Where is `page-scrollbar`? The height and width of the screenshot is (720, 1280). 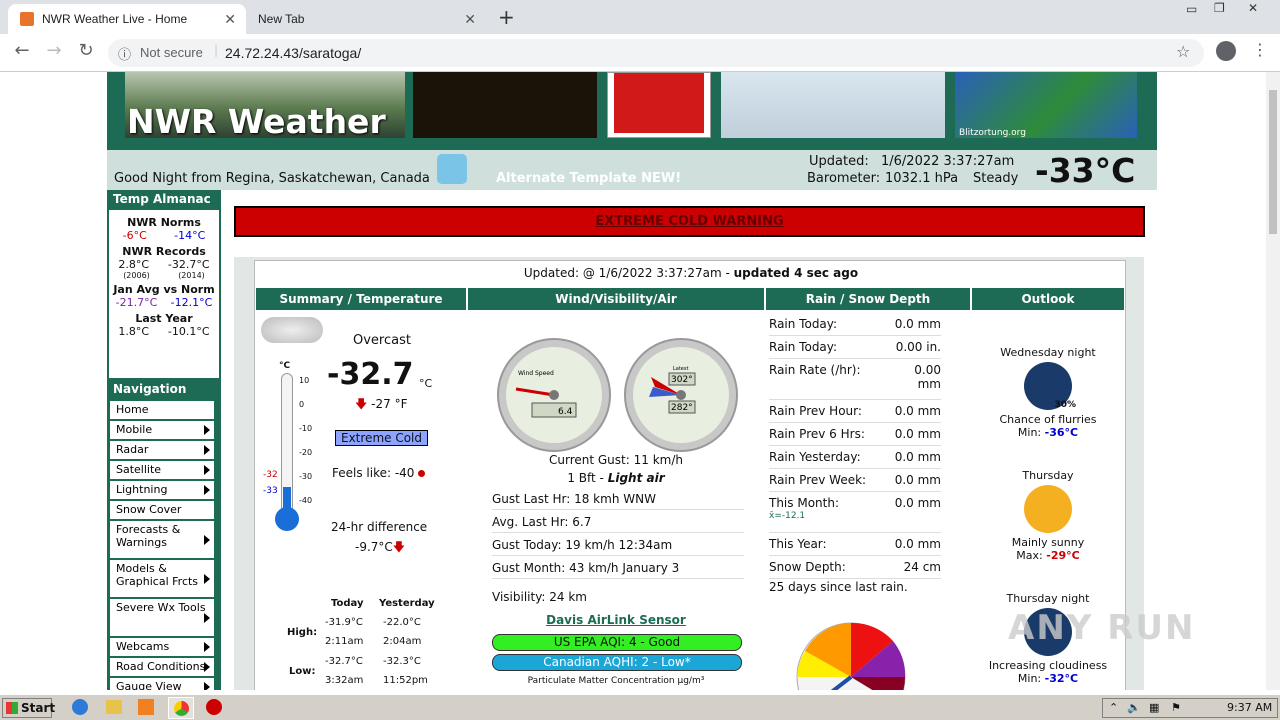 page-scrollbar is located at coordinates (1273, 381).